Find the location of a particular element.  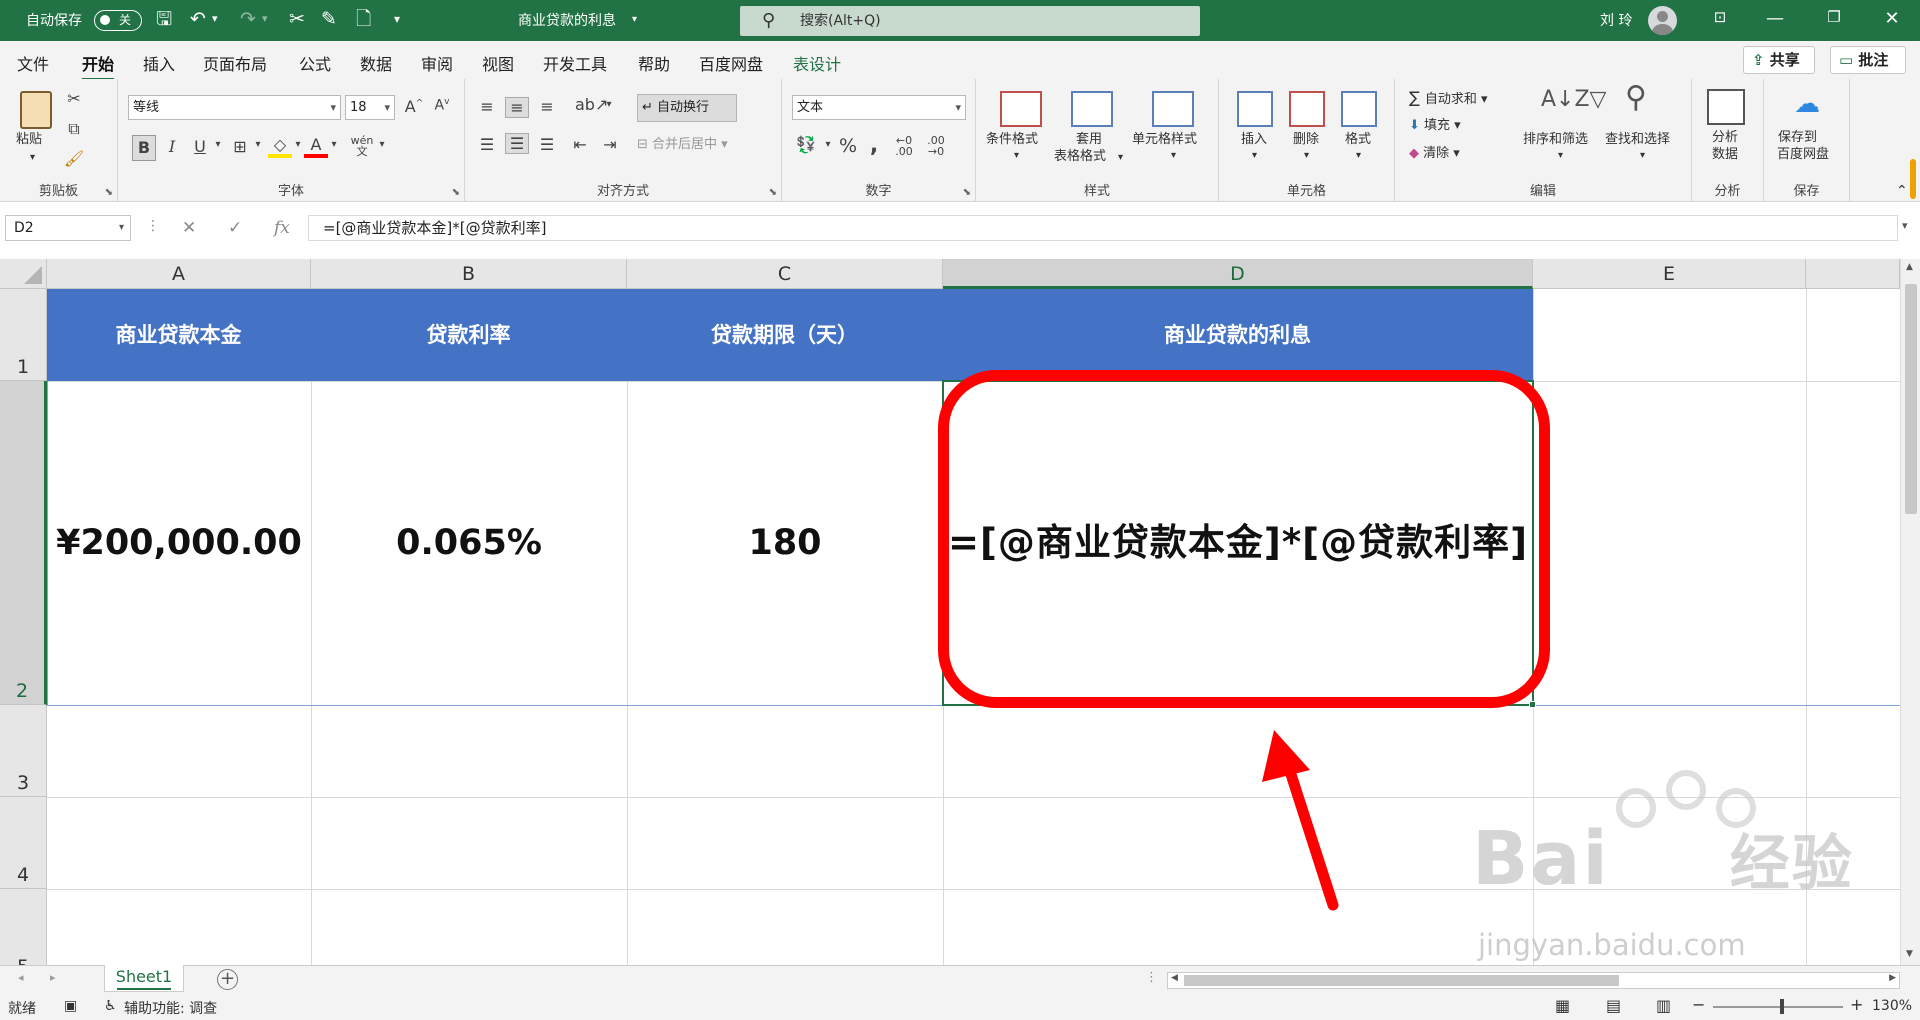

header-cell-a1: 商业贷款本金 is located at coordinates (179, 335).